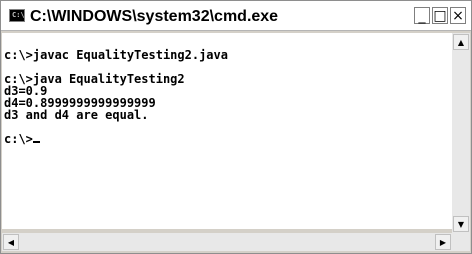 The width and height of the screenshot is (472, 254). I want to click on arrow-down-icon: ▼, so click(461, 224).